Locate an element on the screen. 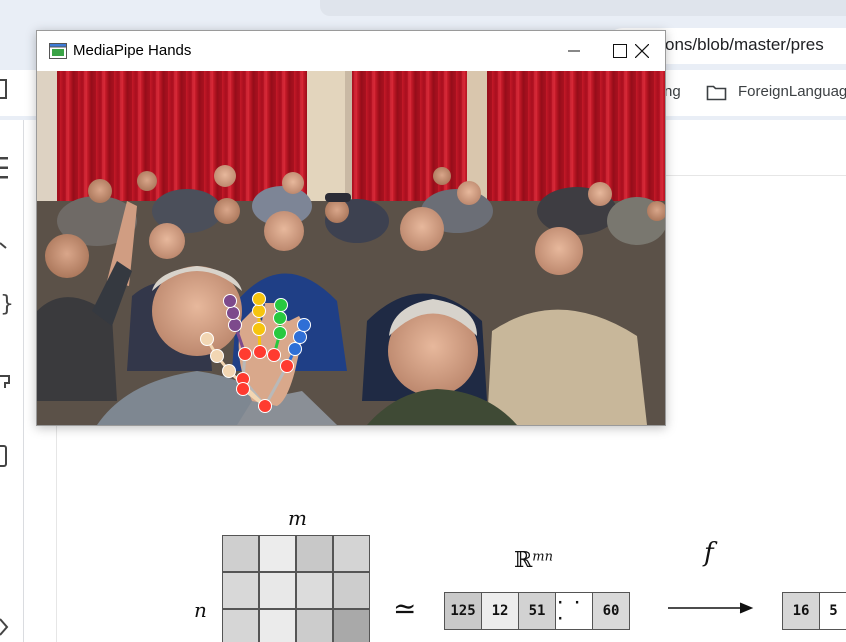 The height and width of the screenshot is (642, 846). vector-cell: 51 is located at coordinates (537, 611).